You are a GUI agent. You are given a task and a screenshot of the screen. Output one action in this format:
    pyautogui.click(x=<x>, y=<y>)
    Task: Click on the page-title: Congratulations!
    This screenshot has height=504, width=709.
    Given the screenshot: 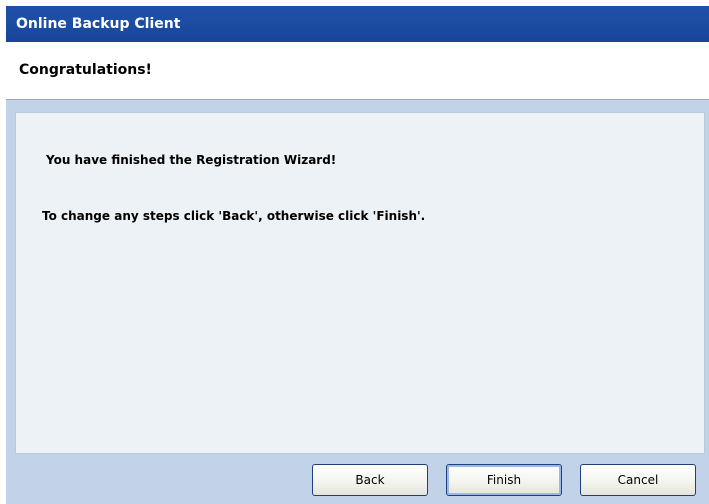 What is the action you would take?
    pyautogui.click(x=85, y=70)
    